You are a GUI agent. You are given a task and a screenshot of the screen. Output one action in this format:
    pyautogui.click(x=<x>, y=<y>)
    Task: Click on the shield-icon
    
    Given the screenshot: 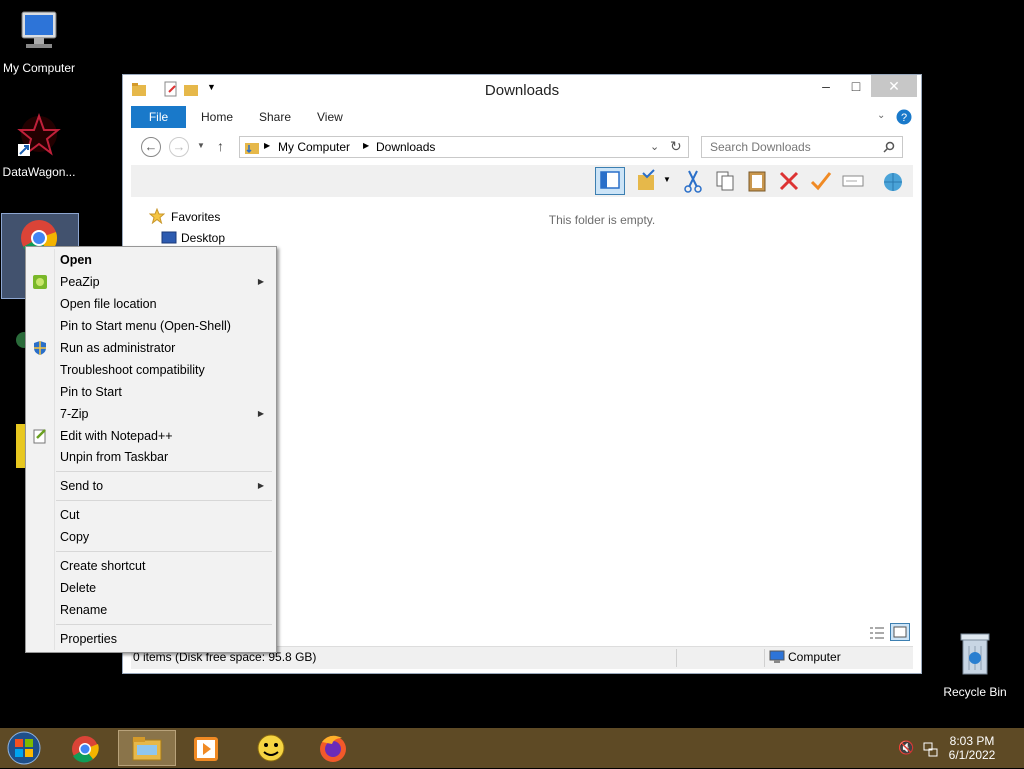 What is the action you would take?
    pyautogui.click(x=40, y=348)
    